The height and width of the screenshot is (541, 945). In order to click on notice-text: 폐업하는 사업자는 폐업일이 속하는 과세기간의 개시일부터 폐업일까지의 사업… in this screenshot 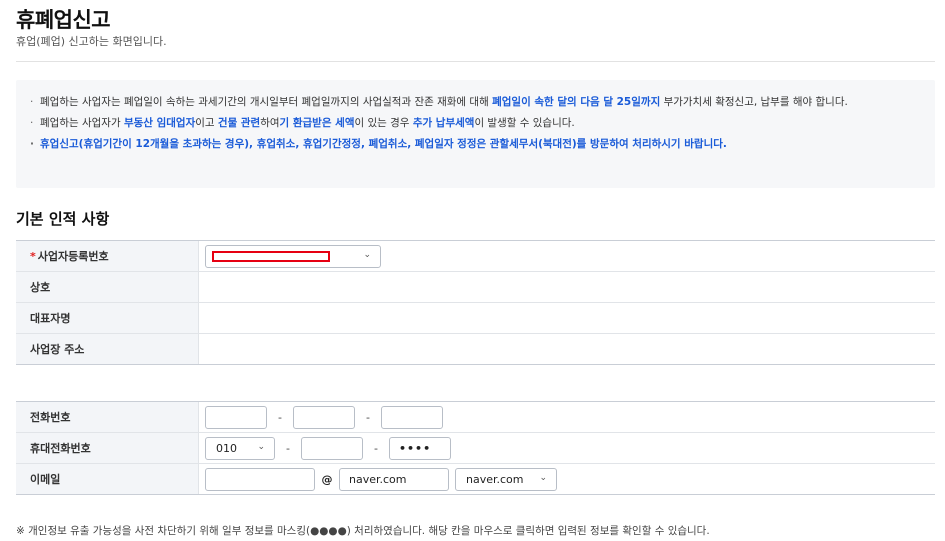, I will do `click(266, 102)`.